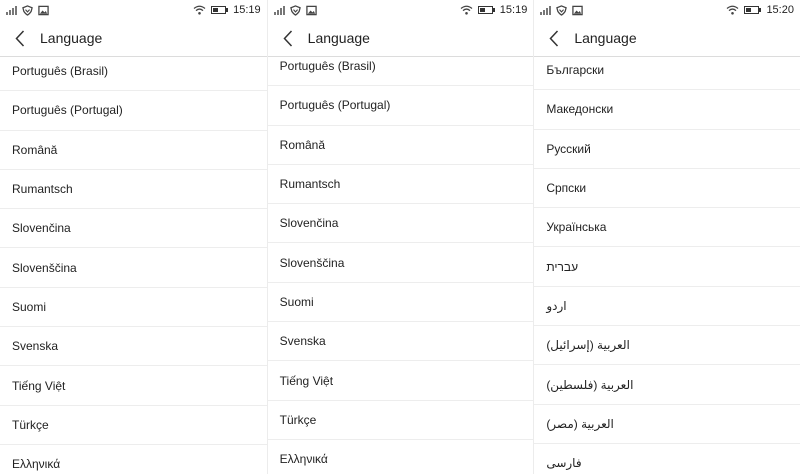 This screenshot has height=474, width=800. What do you see at coordinates (780, 10) in the screenshot?
I see `status-time: 15:20` at bounding box center [780, 10].